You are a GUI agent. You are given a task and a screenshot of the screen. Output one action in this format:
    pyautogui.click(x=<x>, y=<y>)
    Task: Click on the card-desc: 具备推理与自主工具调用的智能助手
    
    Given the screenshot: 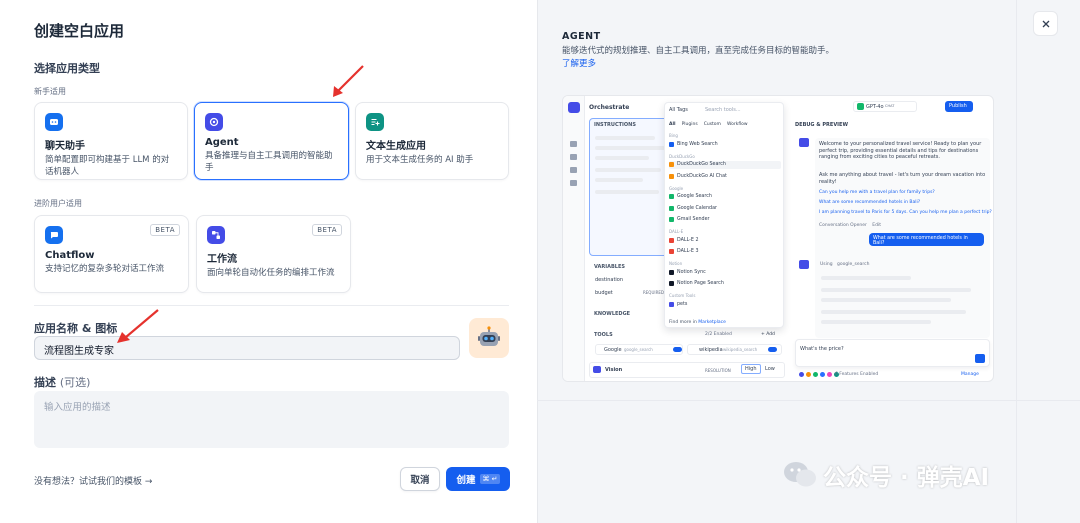 What is the action you would take?
    pyautogui.click(x=269, y=162)
    